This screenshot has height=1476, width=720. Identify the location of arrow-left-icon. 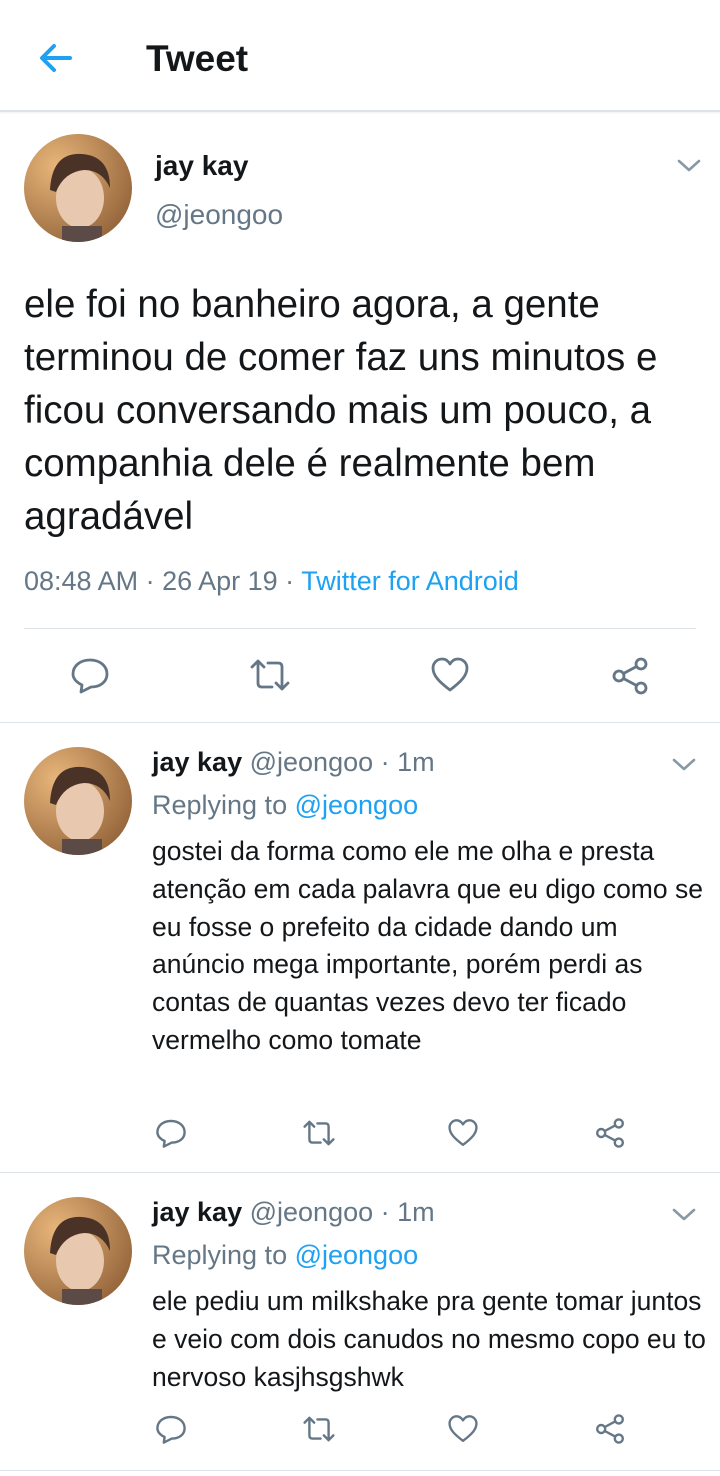
(56, 58).